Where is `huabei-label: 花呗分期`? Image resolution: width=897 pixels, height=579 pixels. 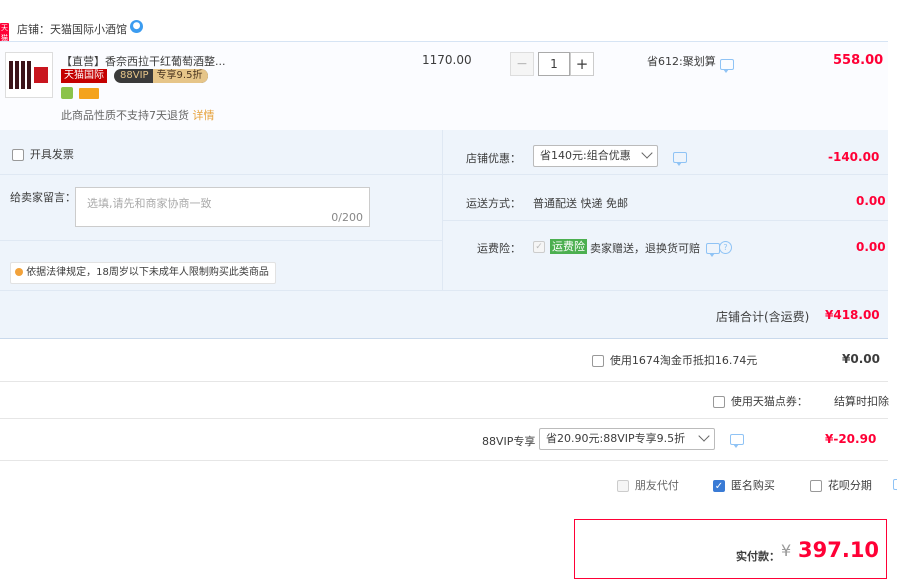
huabei-label: 花呗分期 is located at coordinates (849, 485).